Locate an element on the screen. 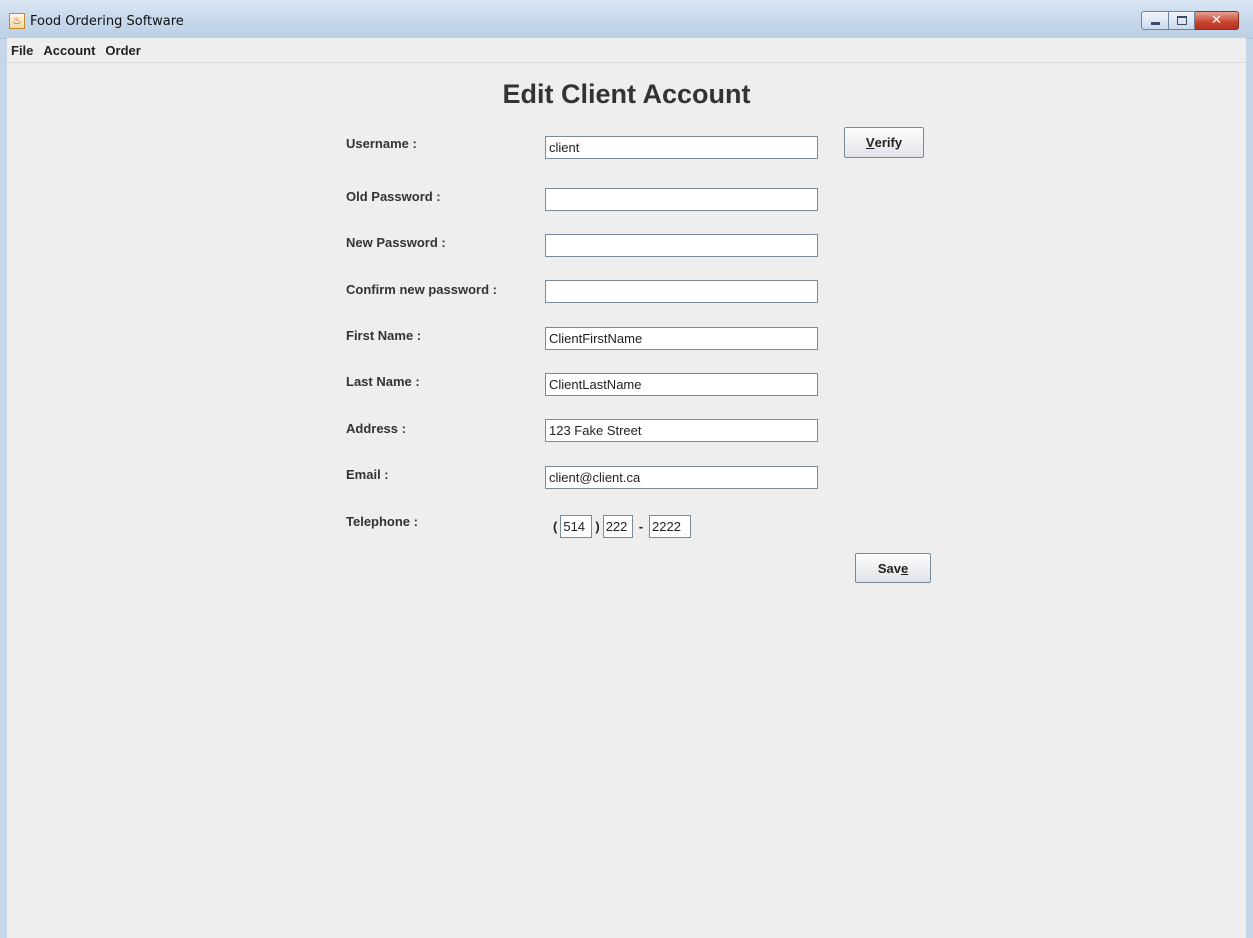 Image resolution: width=1253 pixels, height=938 pixels. last-name-label: Last Name : is located at coordinates (383, 381).